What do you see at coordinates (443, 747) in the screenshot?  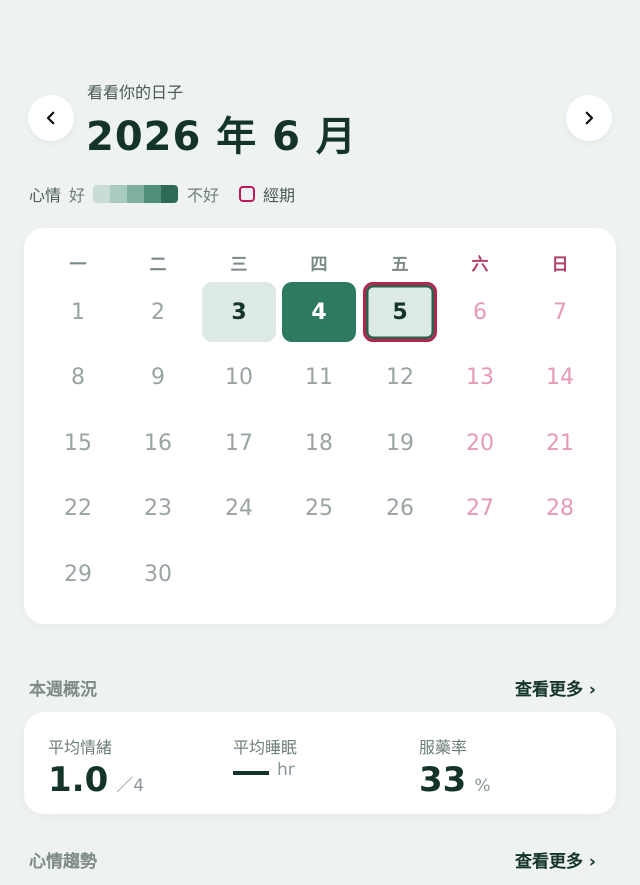 I see `medication-rate-label: 服藥率` at bounding box center [443, 747].